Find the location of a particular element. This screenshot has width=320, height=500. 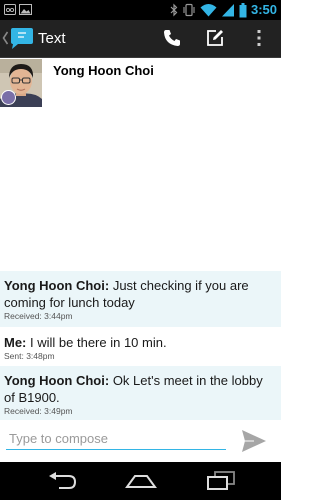

signal-icon is located at coordinates (227, 10).